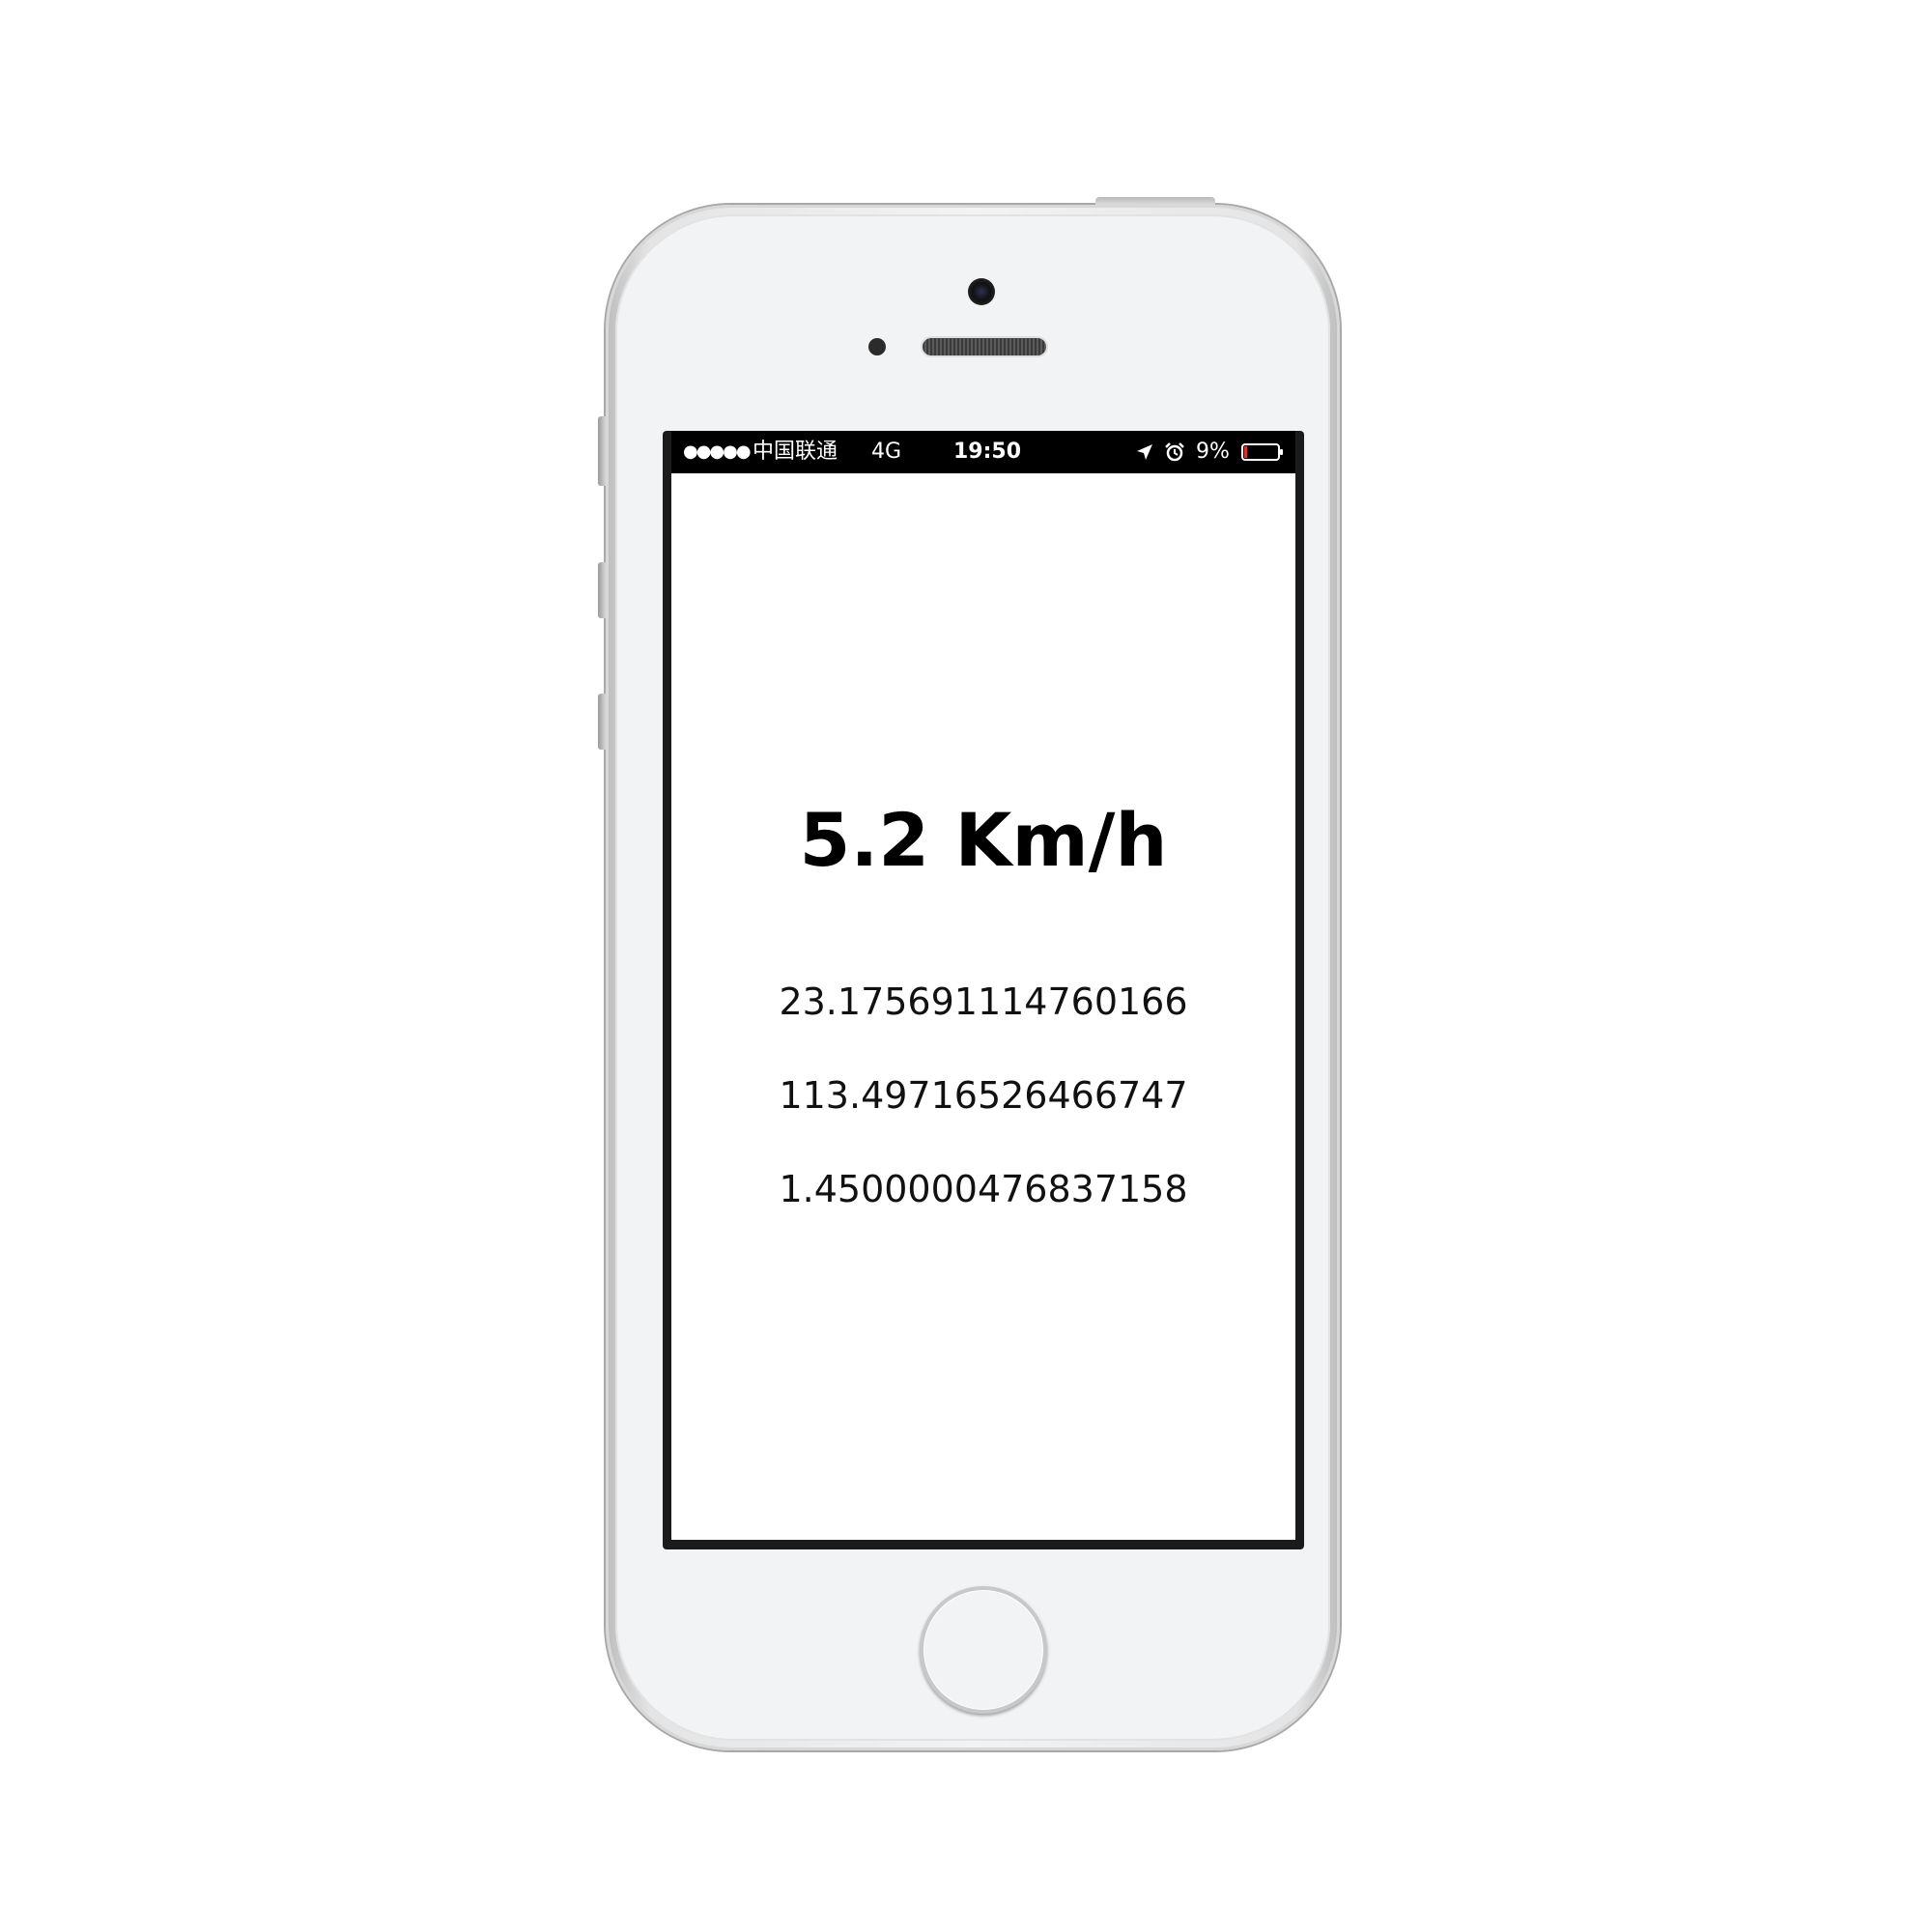 The image size is (1932, 1932). I want to click on alarm-clock-icon, so click(1174, 452).